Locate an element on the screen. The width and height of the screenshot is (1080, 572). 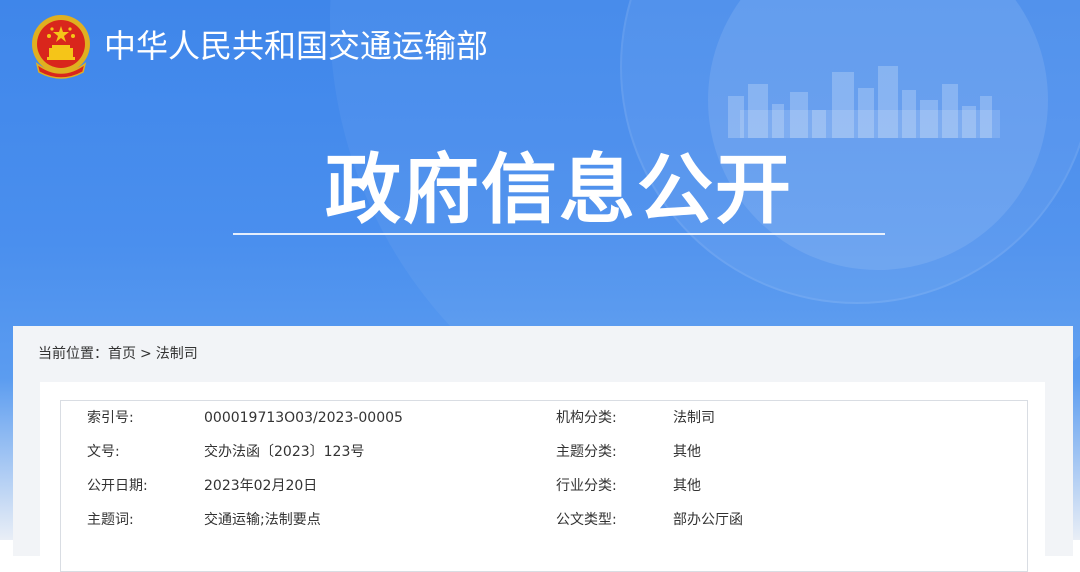
index-number-value: 000019713O03/2023-00005 is located at coordinates (303, 418).